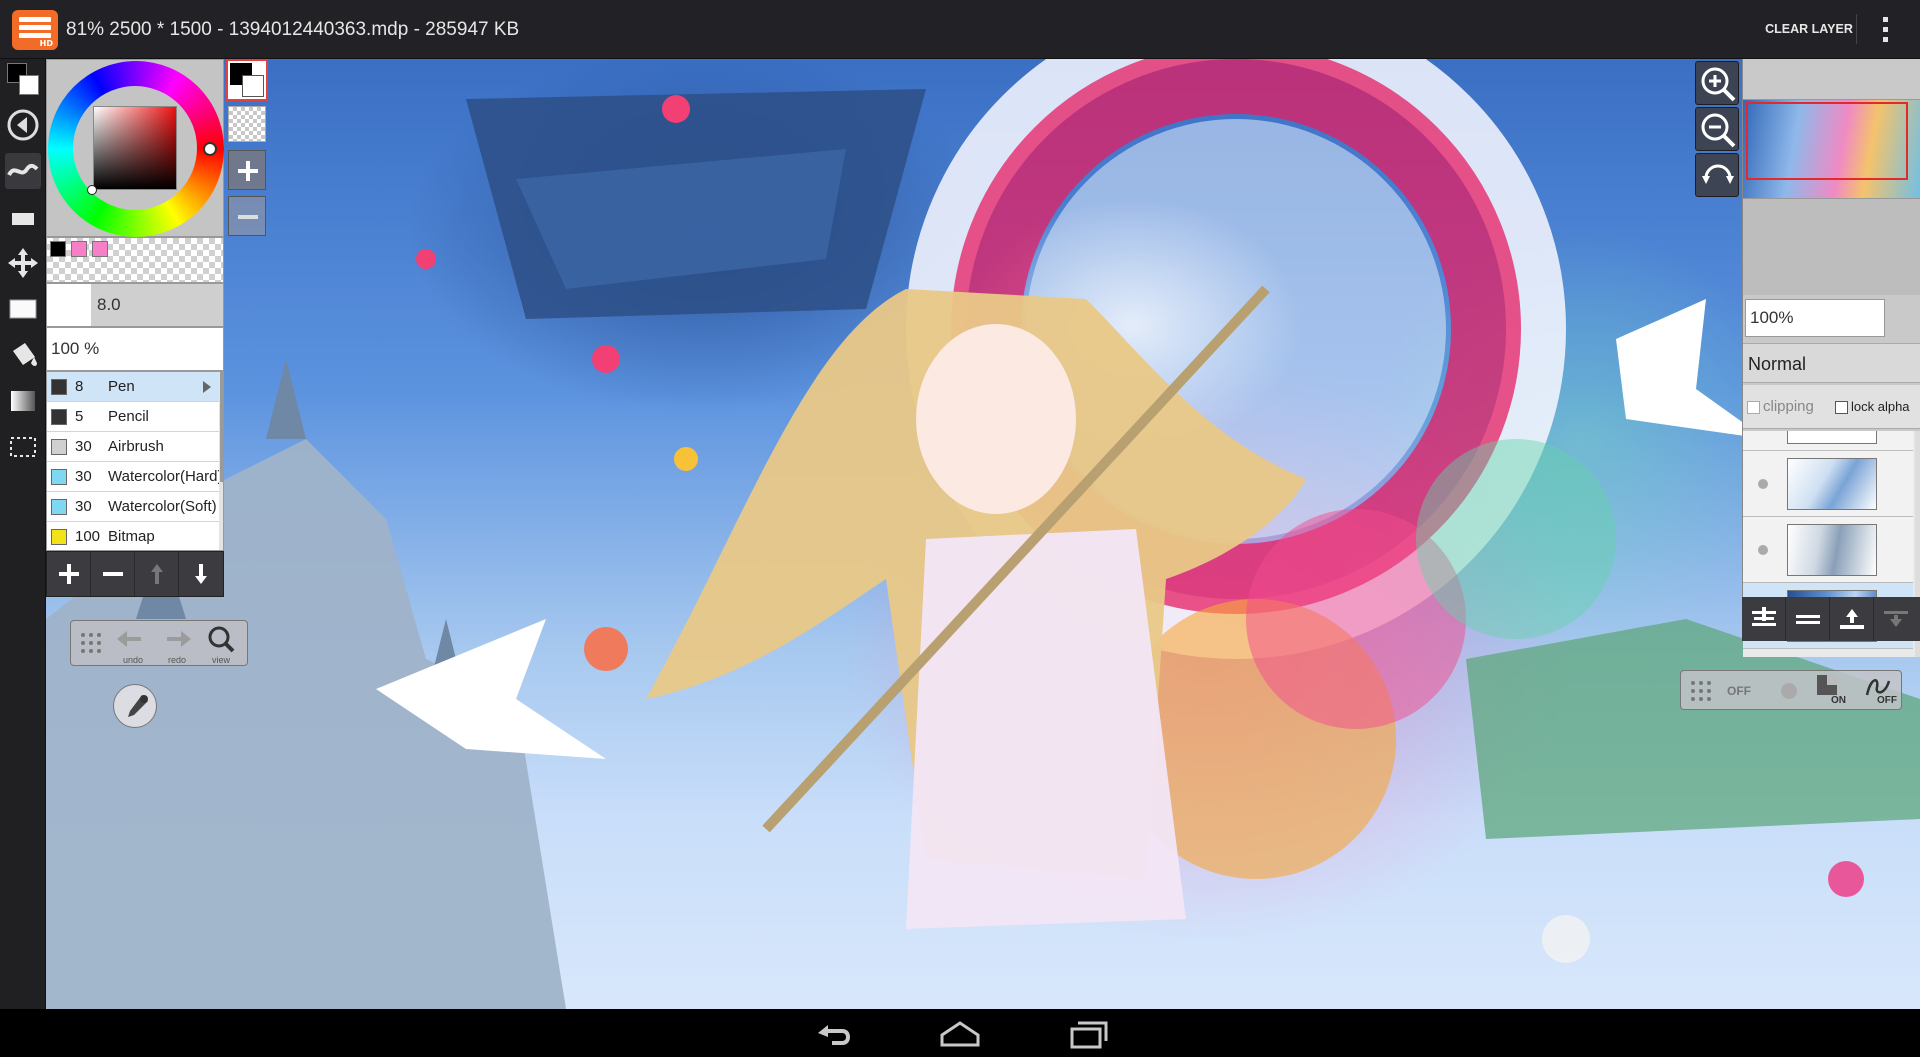 The height and width of the screenshot is (1057, 1920). I want to click on snap-dot-icon, so click(1789, 691).